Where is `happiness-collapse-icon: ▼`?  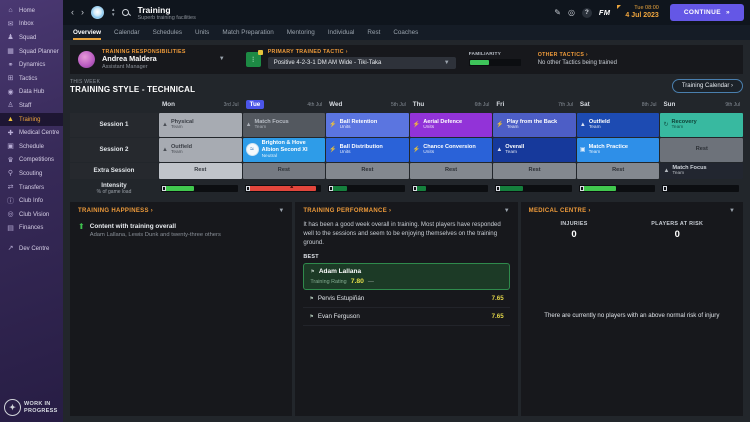
happiness-collapse-icon: ▼ is located at coordinates (281, 211).